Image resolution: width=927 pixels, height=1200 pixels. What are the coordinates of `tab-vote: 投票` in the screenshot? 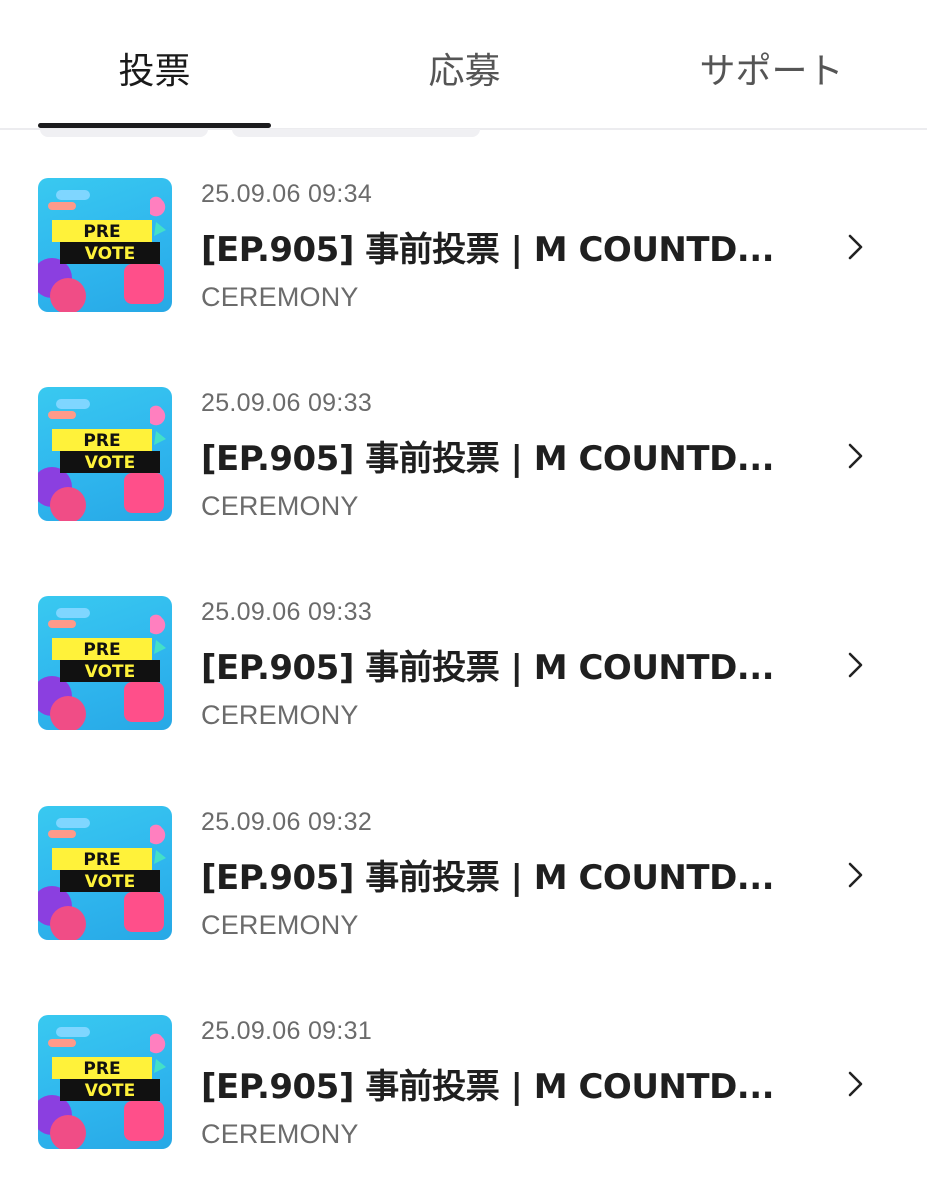 It's located at (154, 72).